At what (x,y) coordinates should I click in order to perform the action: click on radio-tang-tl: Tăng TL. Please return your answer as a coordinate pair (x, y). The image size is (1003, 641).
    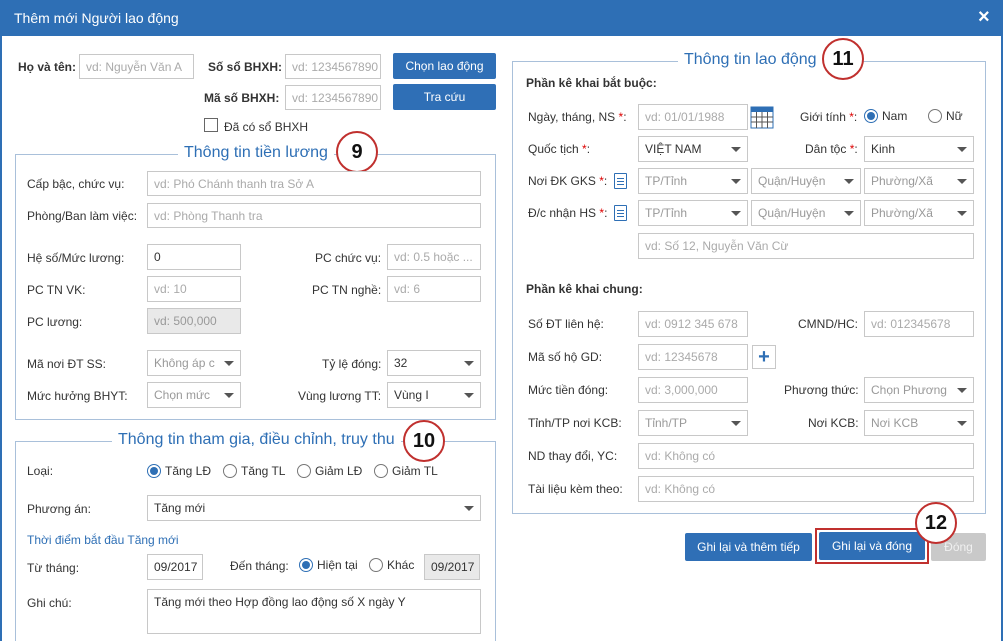
    Looking at the image, I should click on (254, 471).